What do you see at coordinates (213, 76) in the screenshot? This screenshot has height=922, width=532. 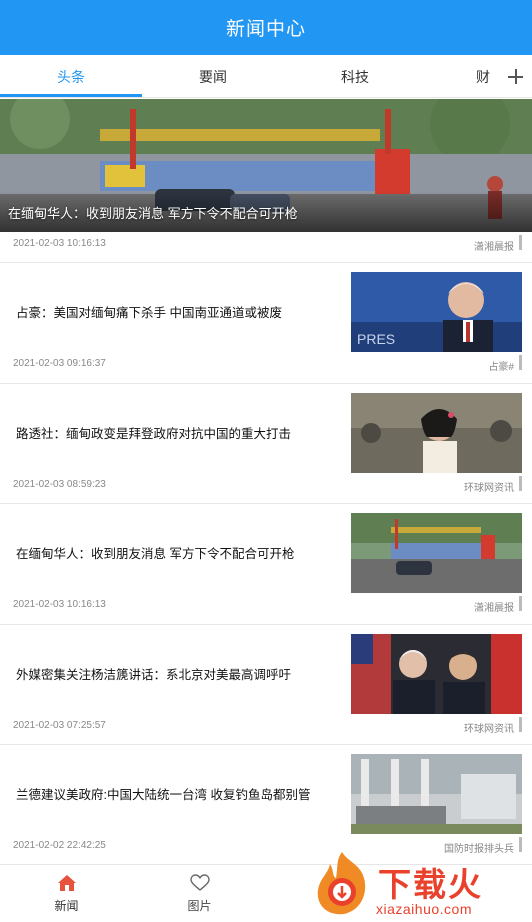 I see `tab-top-news: 要闻` at bounding box center [213, 76].